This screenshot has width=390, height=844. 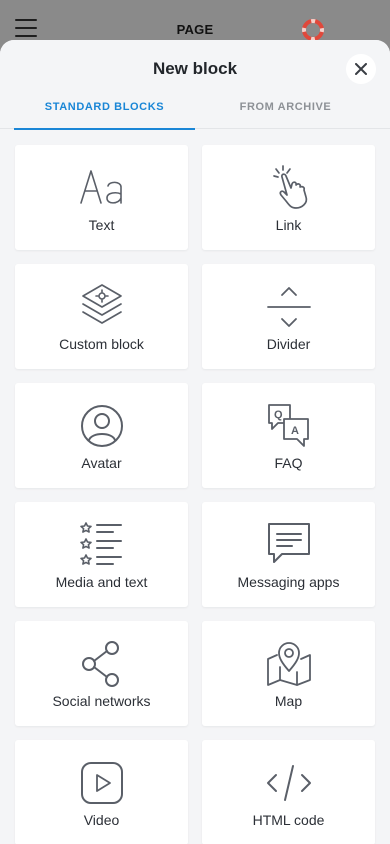 I want to click on block-card-social-networks: Social networks, so click(x=101, y=673).